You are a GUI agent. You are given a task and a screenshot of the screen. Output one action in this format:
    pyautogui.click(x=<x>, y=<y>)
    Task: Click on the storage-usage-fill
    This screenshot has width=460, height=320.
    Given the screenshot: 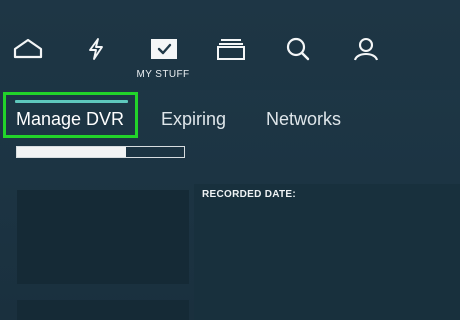 What is the action you would take?
    pyautogui.click(x=71, y=152)
    